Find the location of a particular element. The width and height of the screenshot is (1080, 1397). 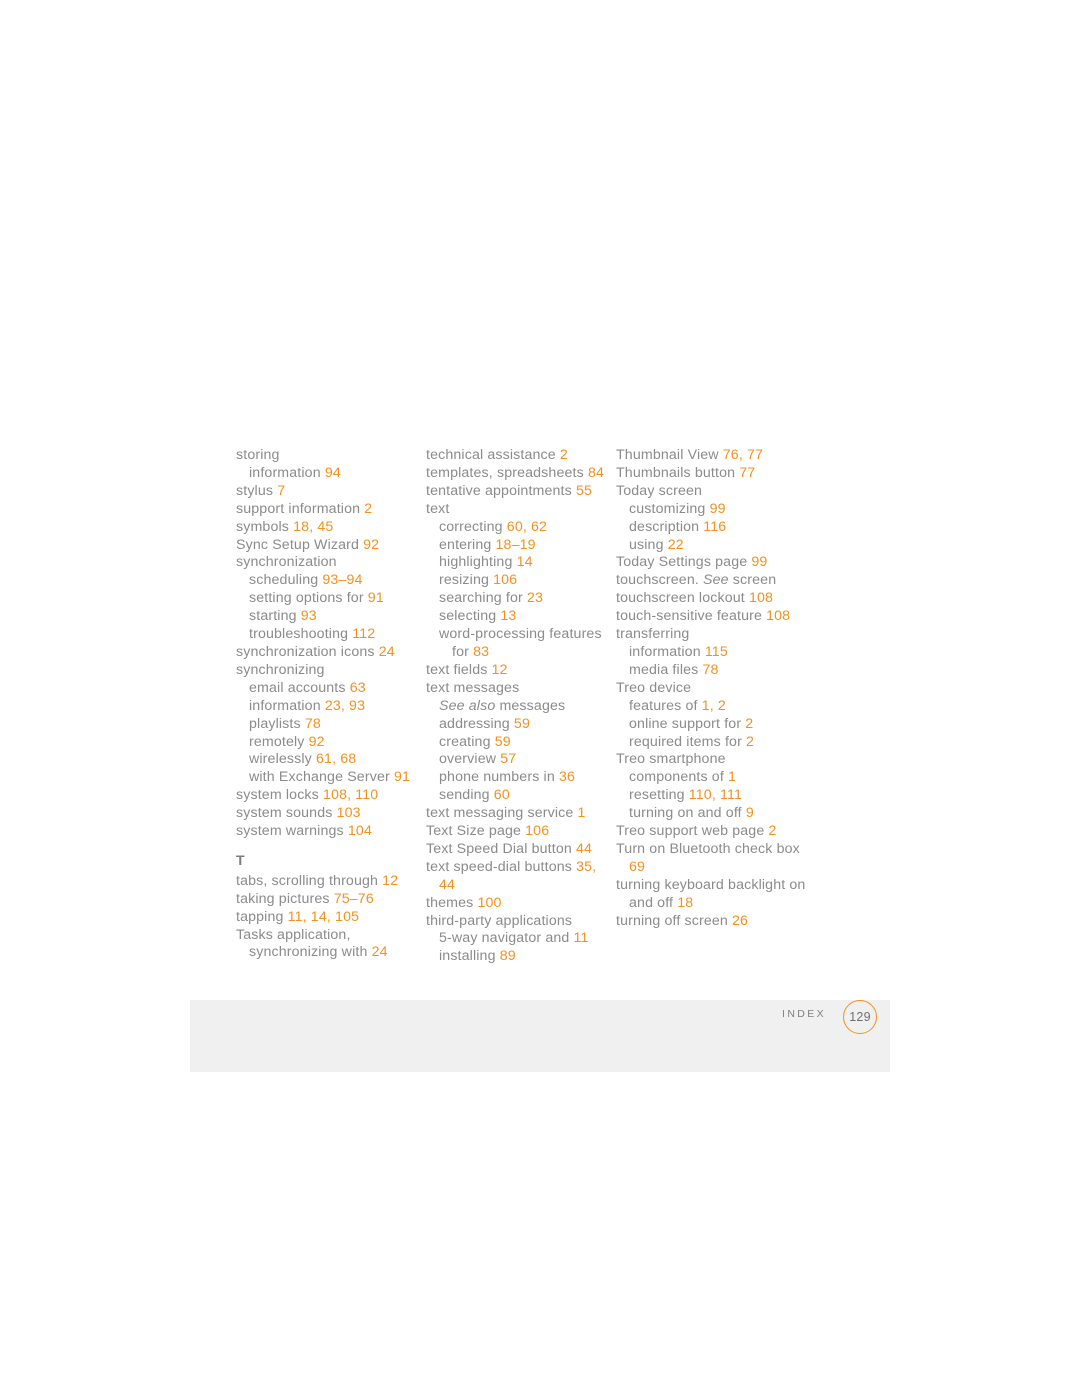

index-page-reference: 110, 111 is located at coordinates (715, 795).